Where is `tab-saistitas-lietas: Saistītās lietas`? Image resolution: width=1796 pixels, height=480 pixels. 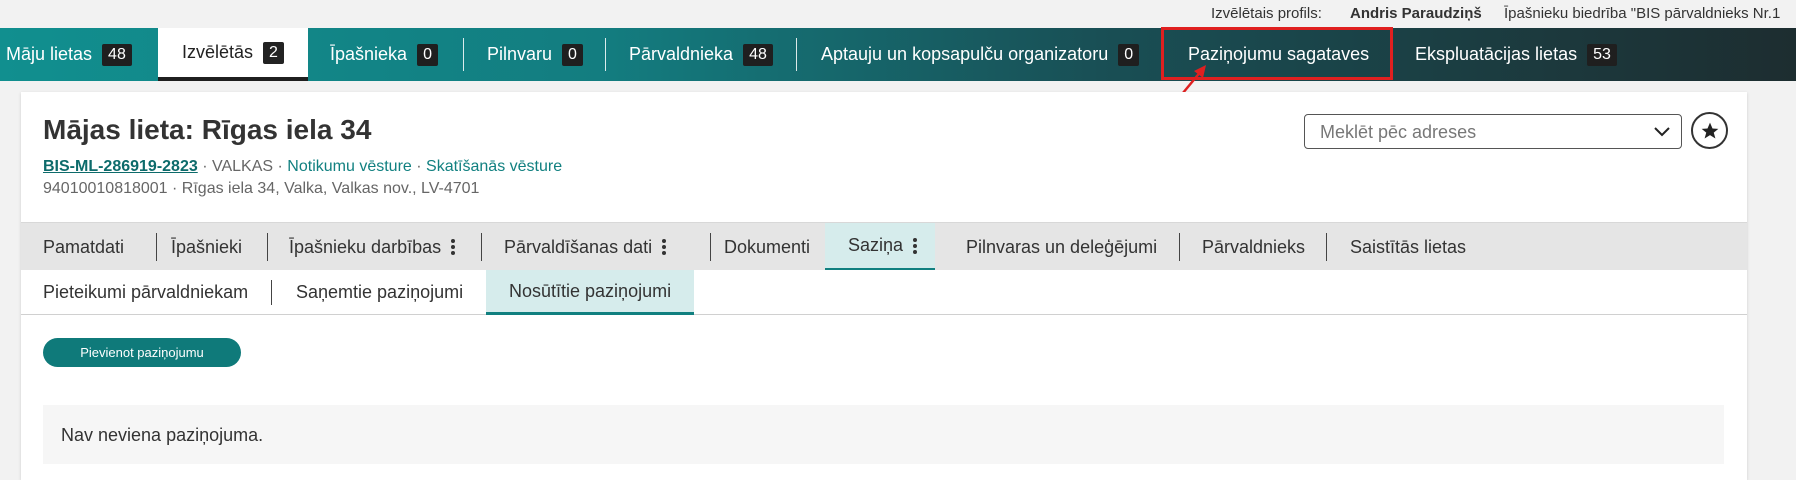 tab-saistitas-lietas: Saistītās lietas is located at coordinates (1408, 247).